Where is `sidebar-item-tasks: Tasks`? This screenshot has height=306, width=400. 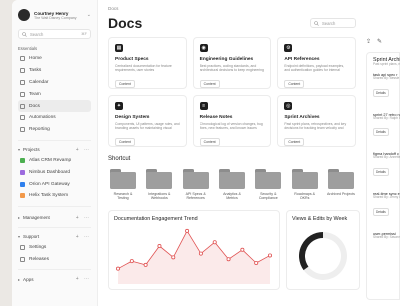 sidebar-item-tasks: Tasks is located at coordinates (54, 71).